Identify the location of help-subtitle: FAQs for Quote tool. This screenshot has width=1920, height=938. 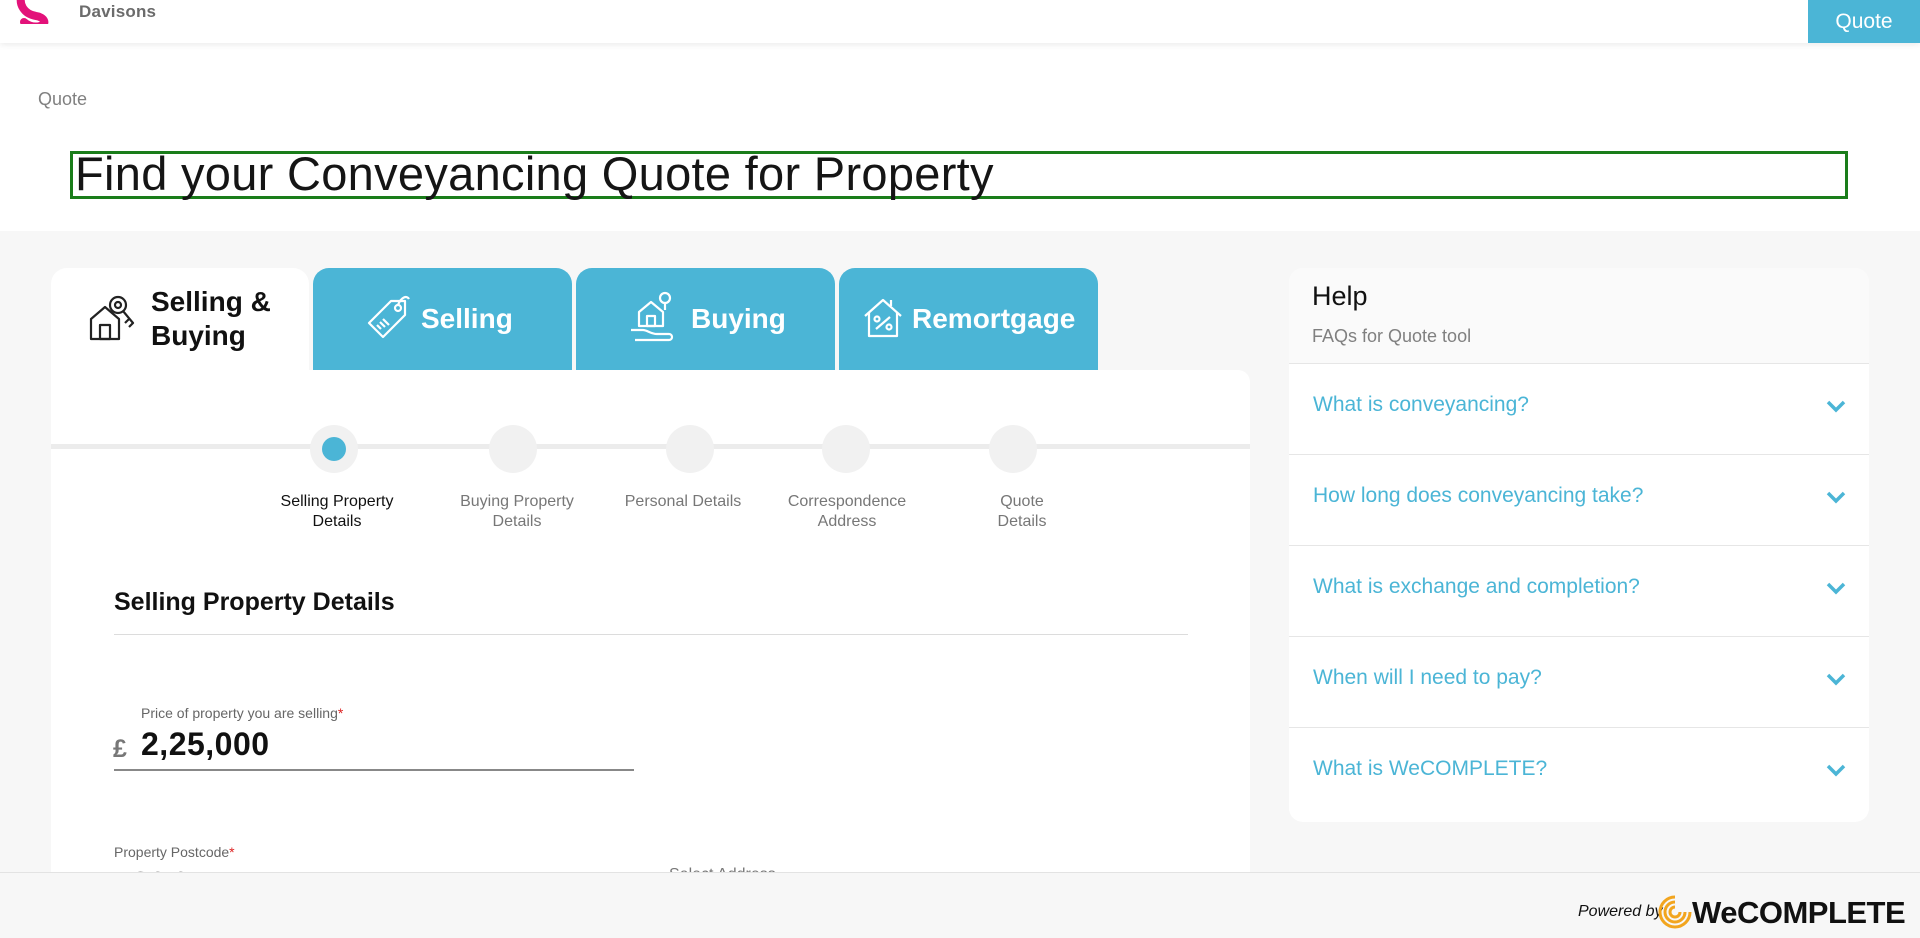
(1392, 336).